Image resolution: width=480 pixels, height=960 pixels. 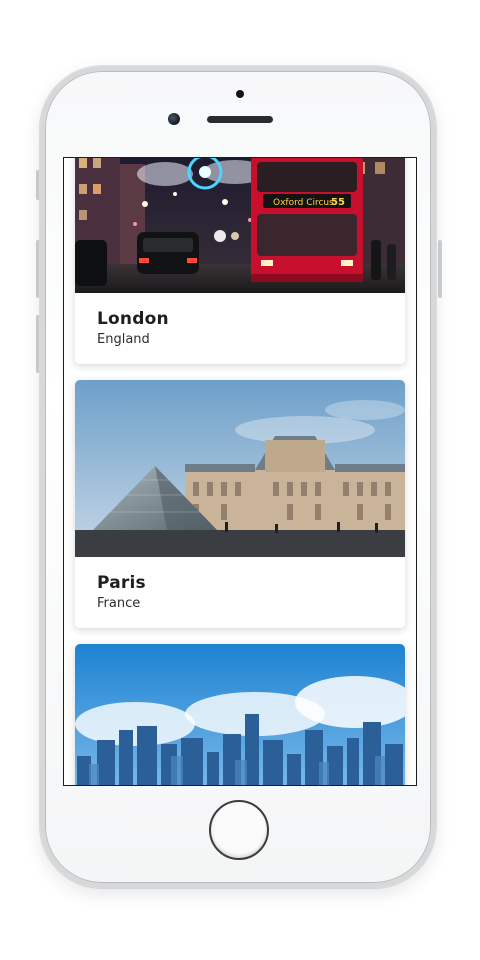 I want to click on city-skyline-photo, so click(x=240, y=714).